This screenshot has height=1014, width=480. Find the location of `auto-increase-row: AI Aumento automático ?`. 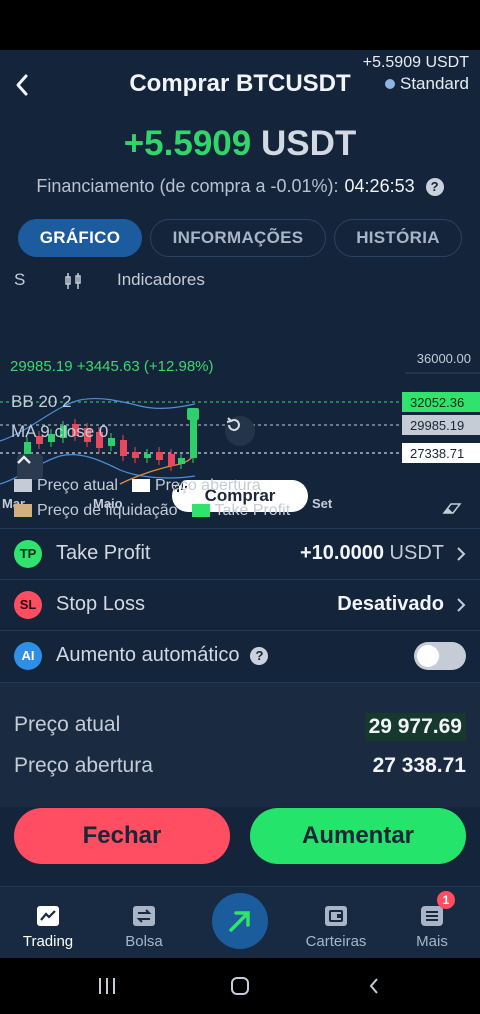

auto-increase-row: AI Aumento automático ? is located at coordinates (240, 655).